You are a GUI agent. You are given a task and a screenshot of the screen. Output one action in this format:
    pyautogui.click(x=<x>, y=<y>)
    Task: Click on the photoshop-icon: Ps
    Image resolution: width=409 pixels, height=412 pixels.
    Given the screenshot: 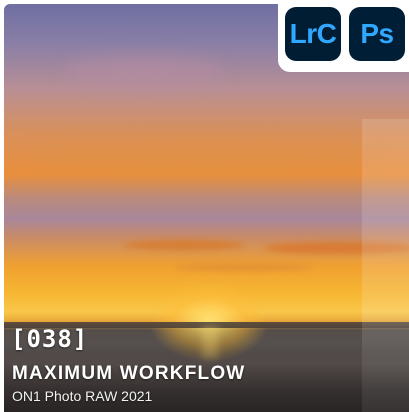 What is the action you would take?
    pyautogui.click(x=377, y=34)
    